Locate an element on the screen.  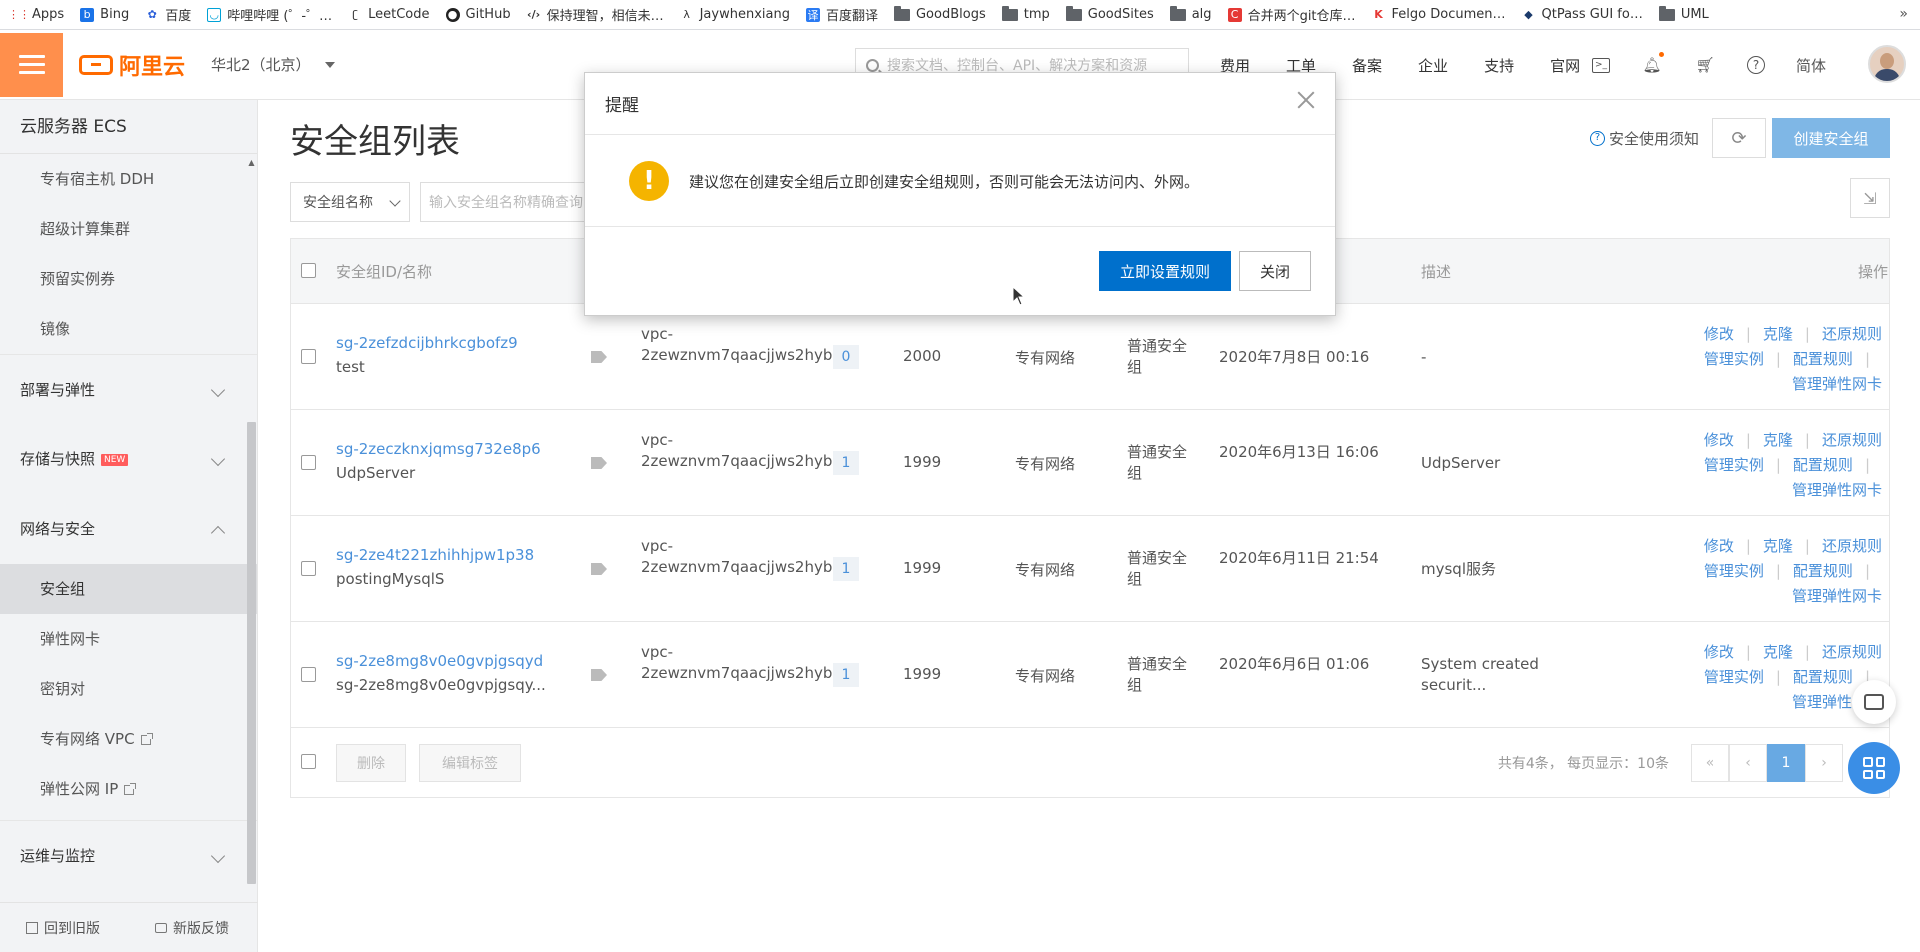
sidebar-group-network: 网络与安全 is located at coordinates (128, 529).